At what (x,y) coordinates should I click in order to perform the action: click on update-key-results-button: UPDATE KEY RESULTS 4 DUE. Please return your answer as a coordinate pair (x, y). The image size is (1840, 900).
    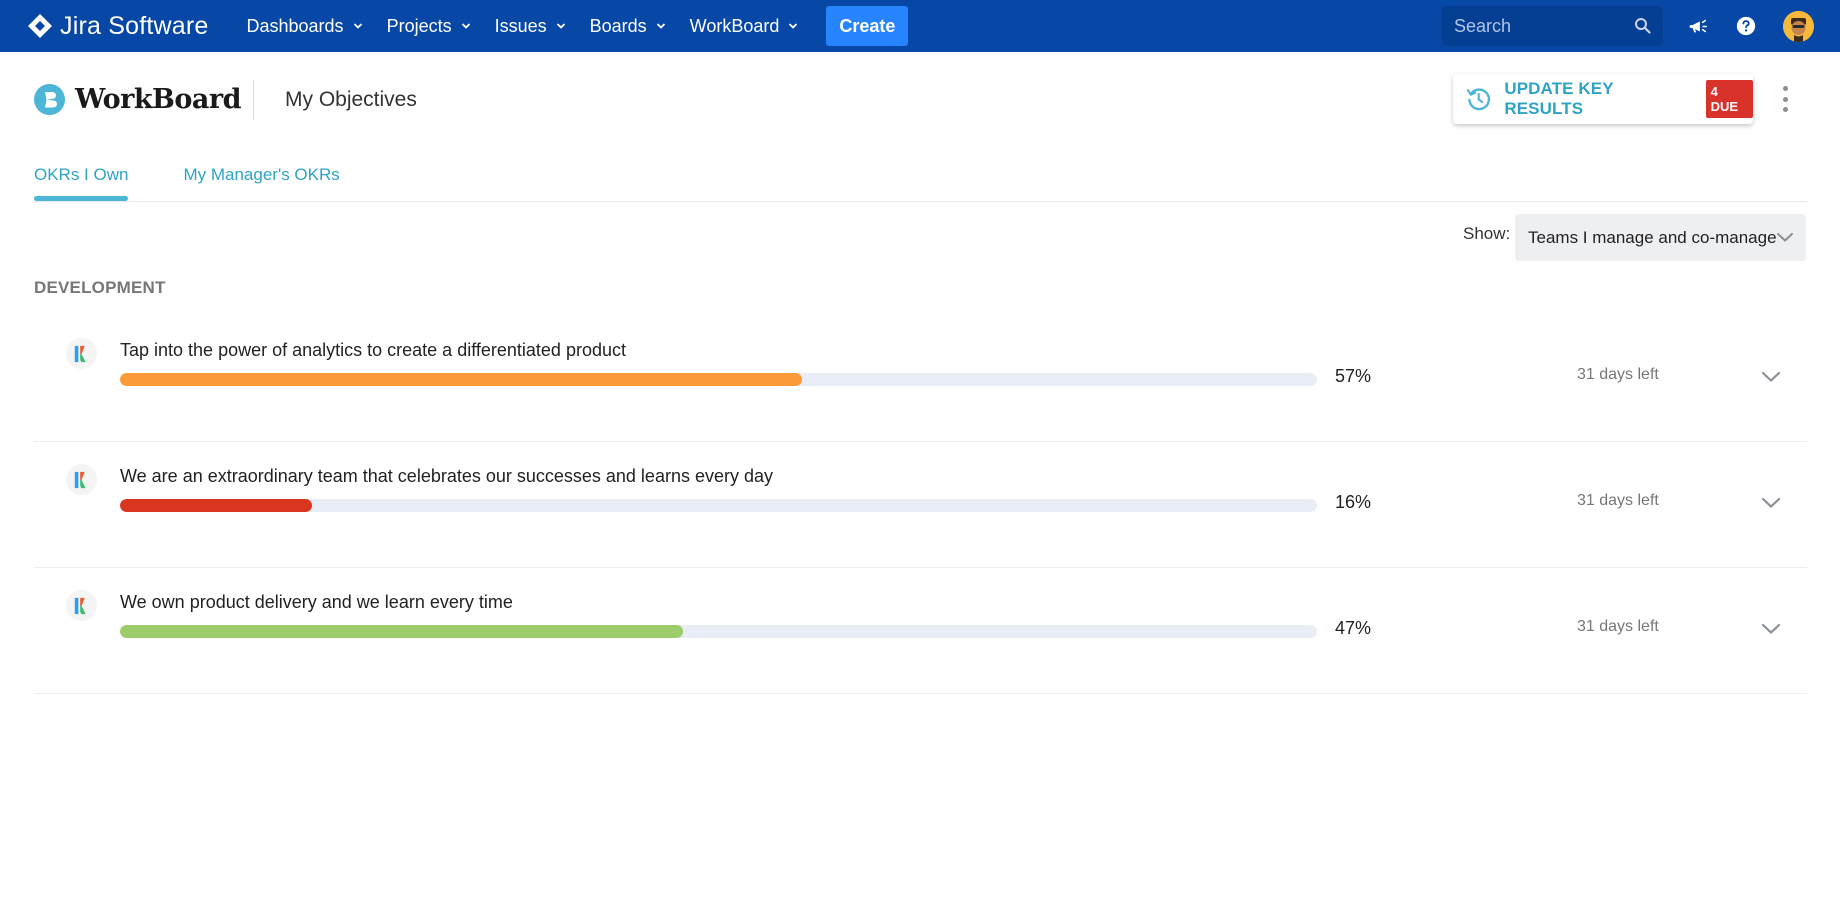
    Looking at the image, I should click on (1603, 99).